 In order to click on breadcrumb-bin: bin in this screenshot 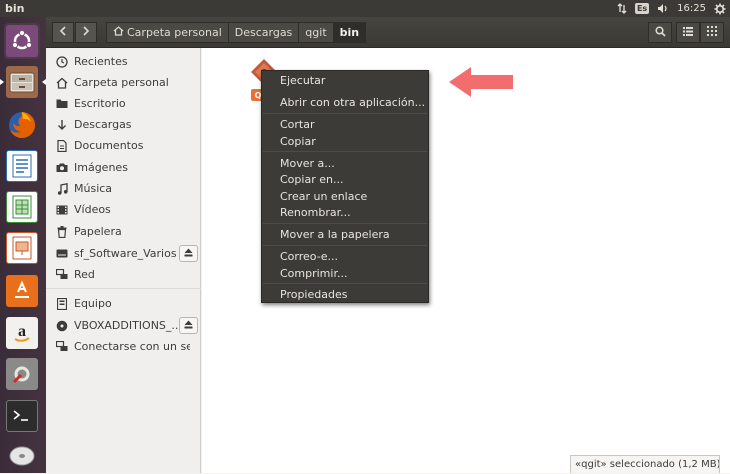, I will do `click(349, 32)`.